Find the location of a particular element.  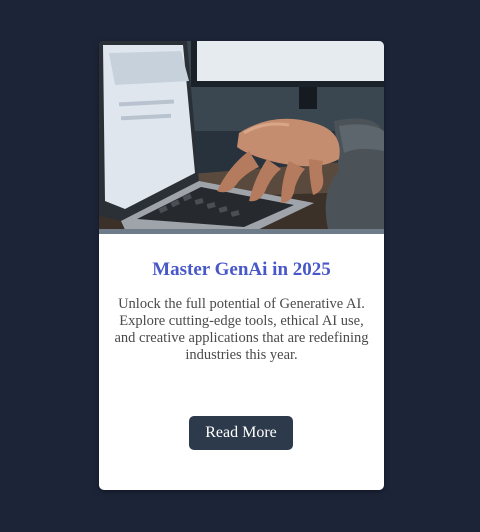

card-title: Master GenAi in 2025 is located at coordinates (241, 269).